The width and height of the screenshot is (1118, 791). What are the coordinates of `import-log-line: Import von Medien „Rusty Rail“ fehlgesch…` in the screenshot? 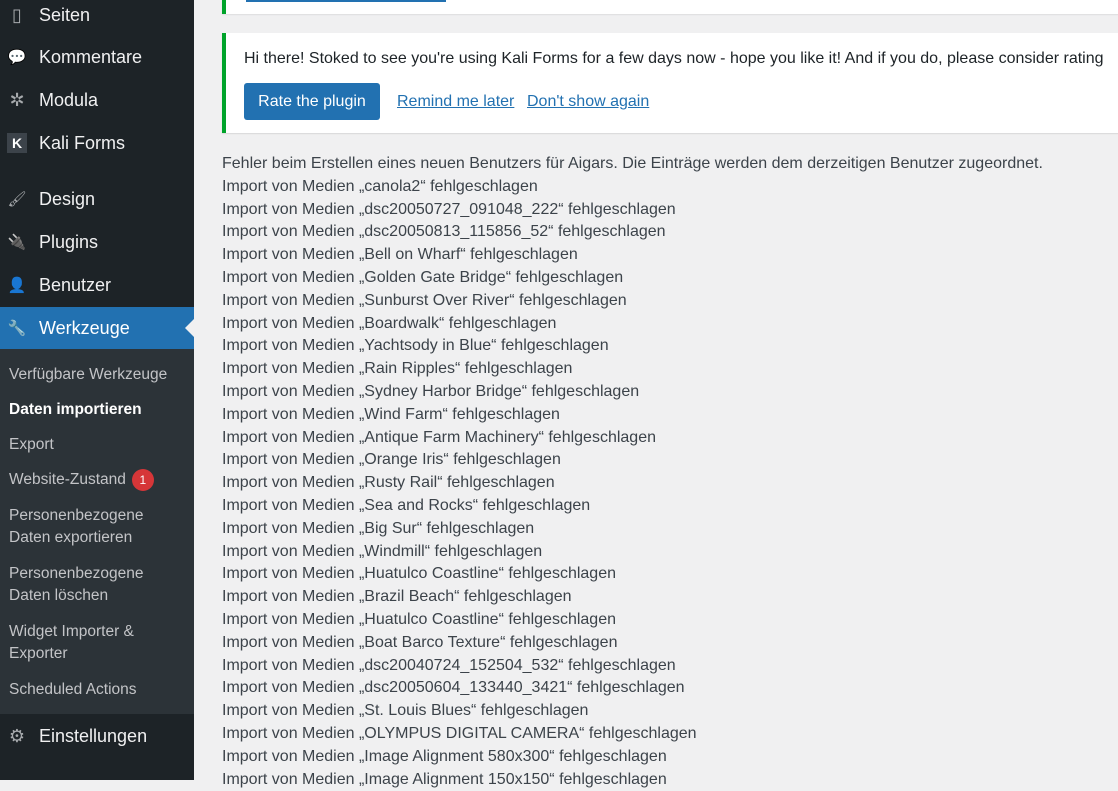 It's located at (388, 483).